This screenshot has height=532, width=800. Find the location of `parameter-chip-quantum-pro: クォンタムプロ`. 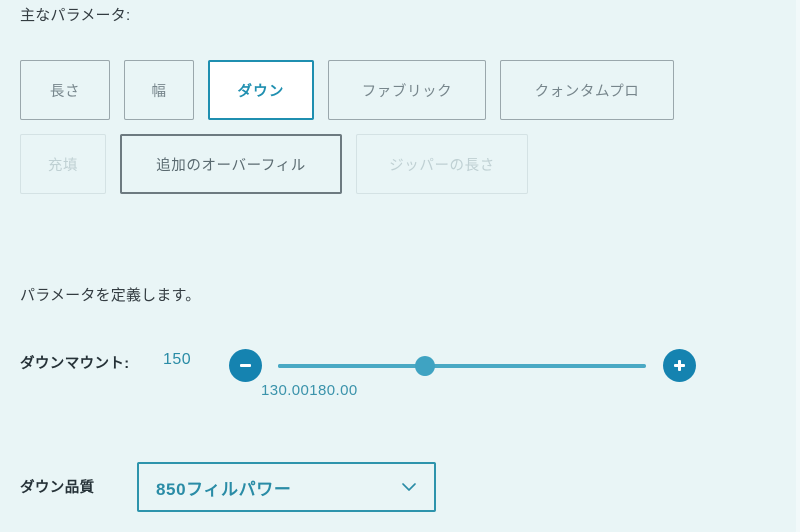

parameter-chip-quantum-pro: クォンタムプロ is located at coordinates (587, 90).